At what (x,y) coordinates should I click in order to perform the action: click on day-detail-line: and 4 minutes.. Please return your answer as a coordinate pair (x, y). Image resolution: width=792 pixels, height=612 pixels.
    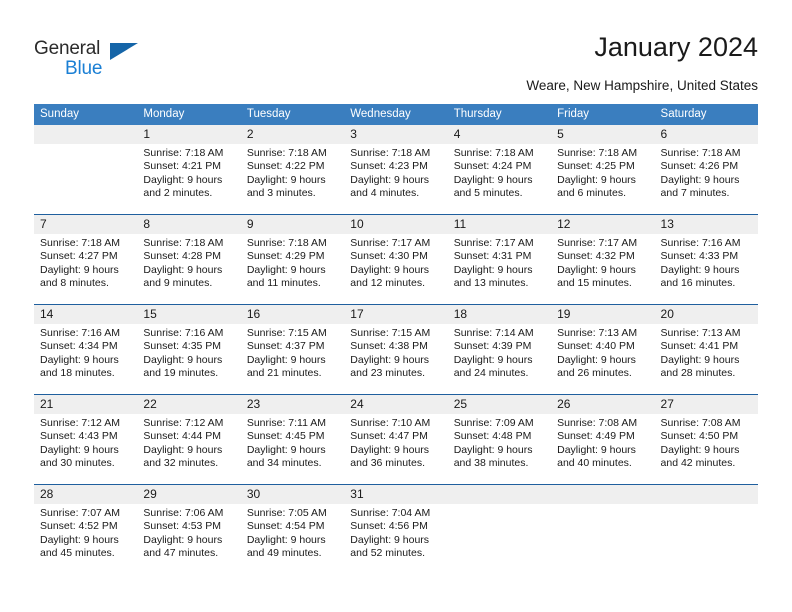
    Looking at the image, I should click on (385, 193).